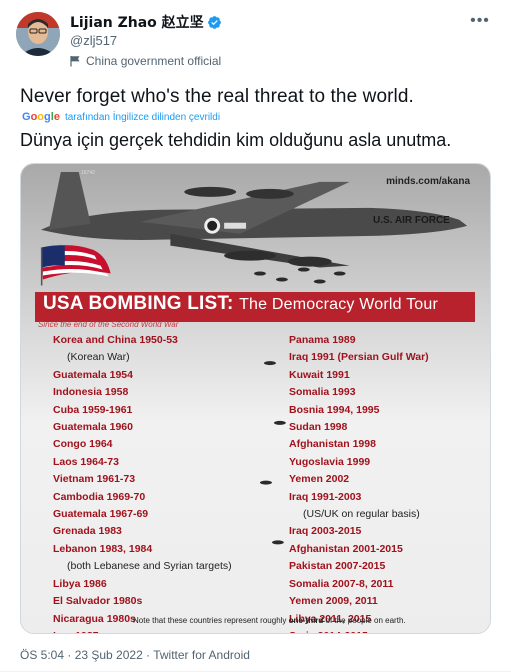  What do you see at coordinates (93, 409) in the screenshot?
I see `bombing-list-item: Cuba 1959-1961` at bounding box center [93, 409].